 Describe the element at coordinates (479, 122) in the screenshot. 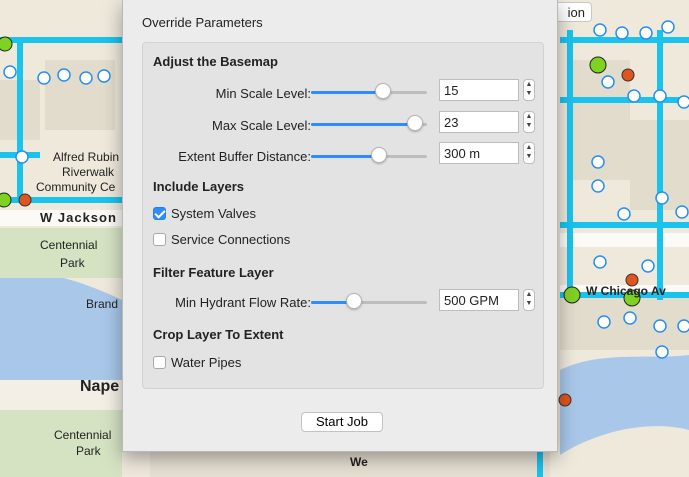

I see `max-scale-field: 23` at that location.